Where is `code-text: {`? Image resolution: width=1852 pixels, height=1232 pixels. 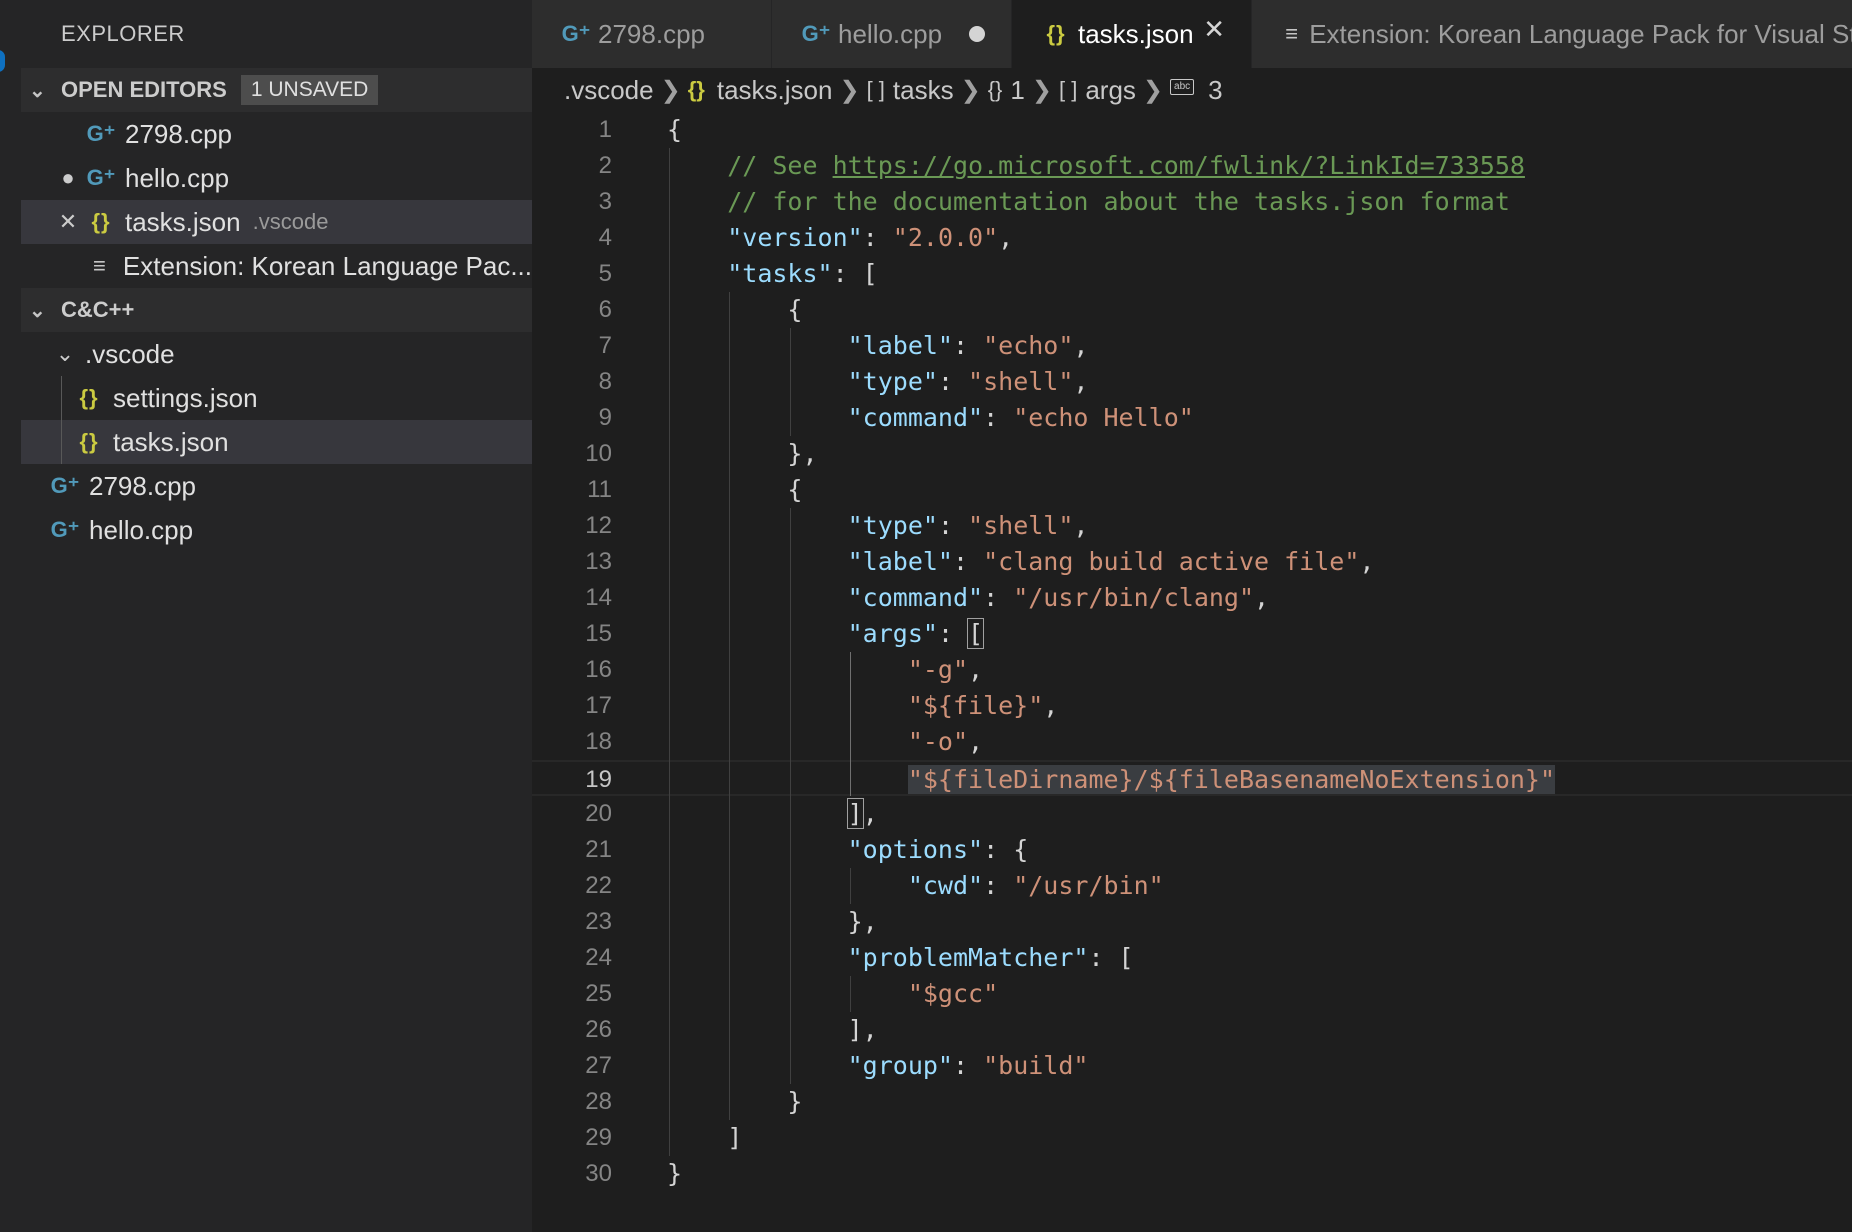 code-text: { is located at coordinates (734, 490).